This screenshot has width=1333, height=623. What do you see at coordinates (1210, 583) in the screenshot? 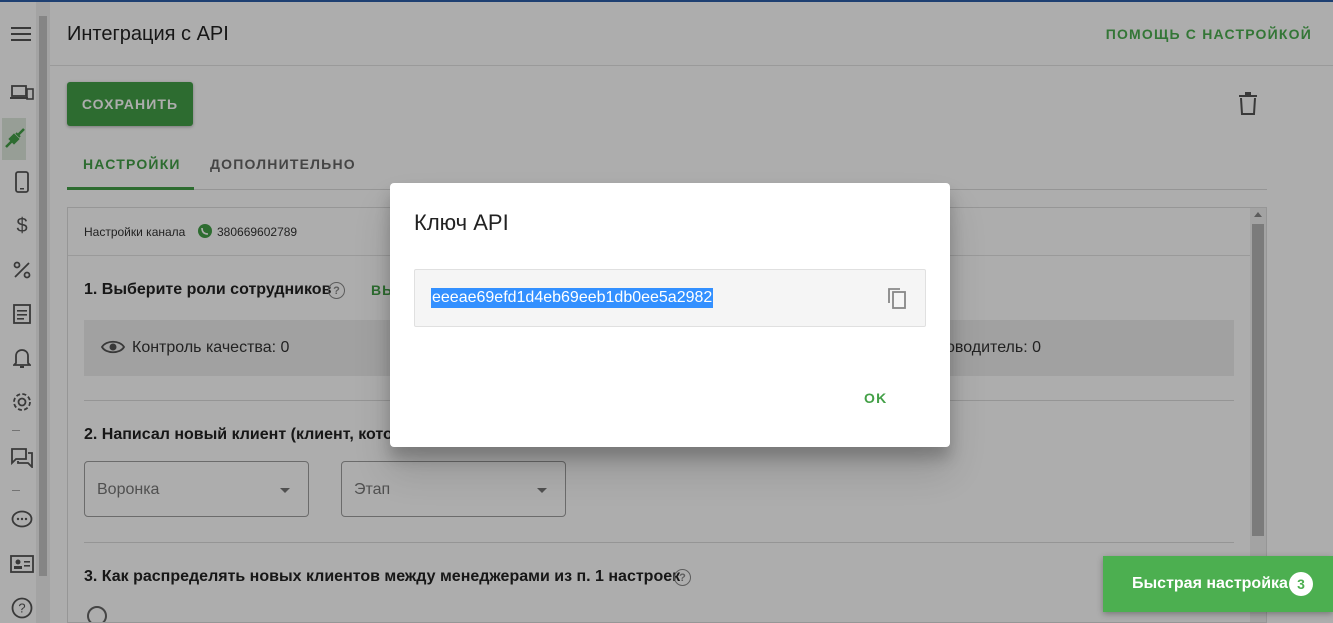
I see `quick-setup-label: Быстрая настройка` at bounding box center [1210, 583].